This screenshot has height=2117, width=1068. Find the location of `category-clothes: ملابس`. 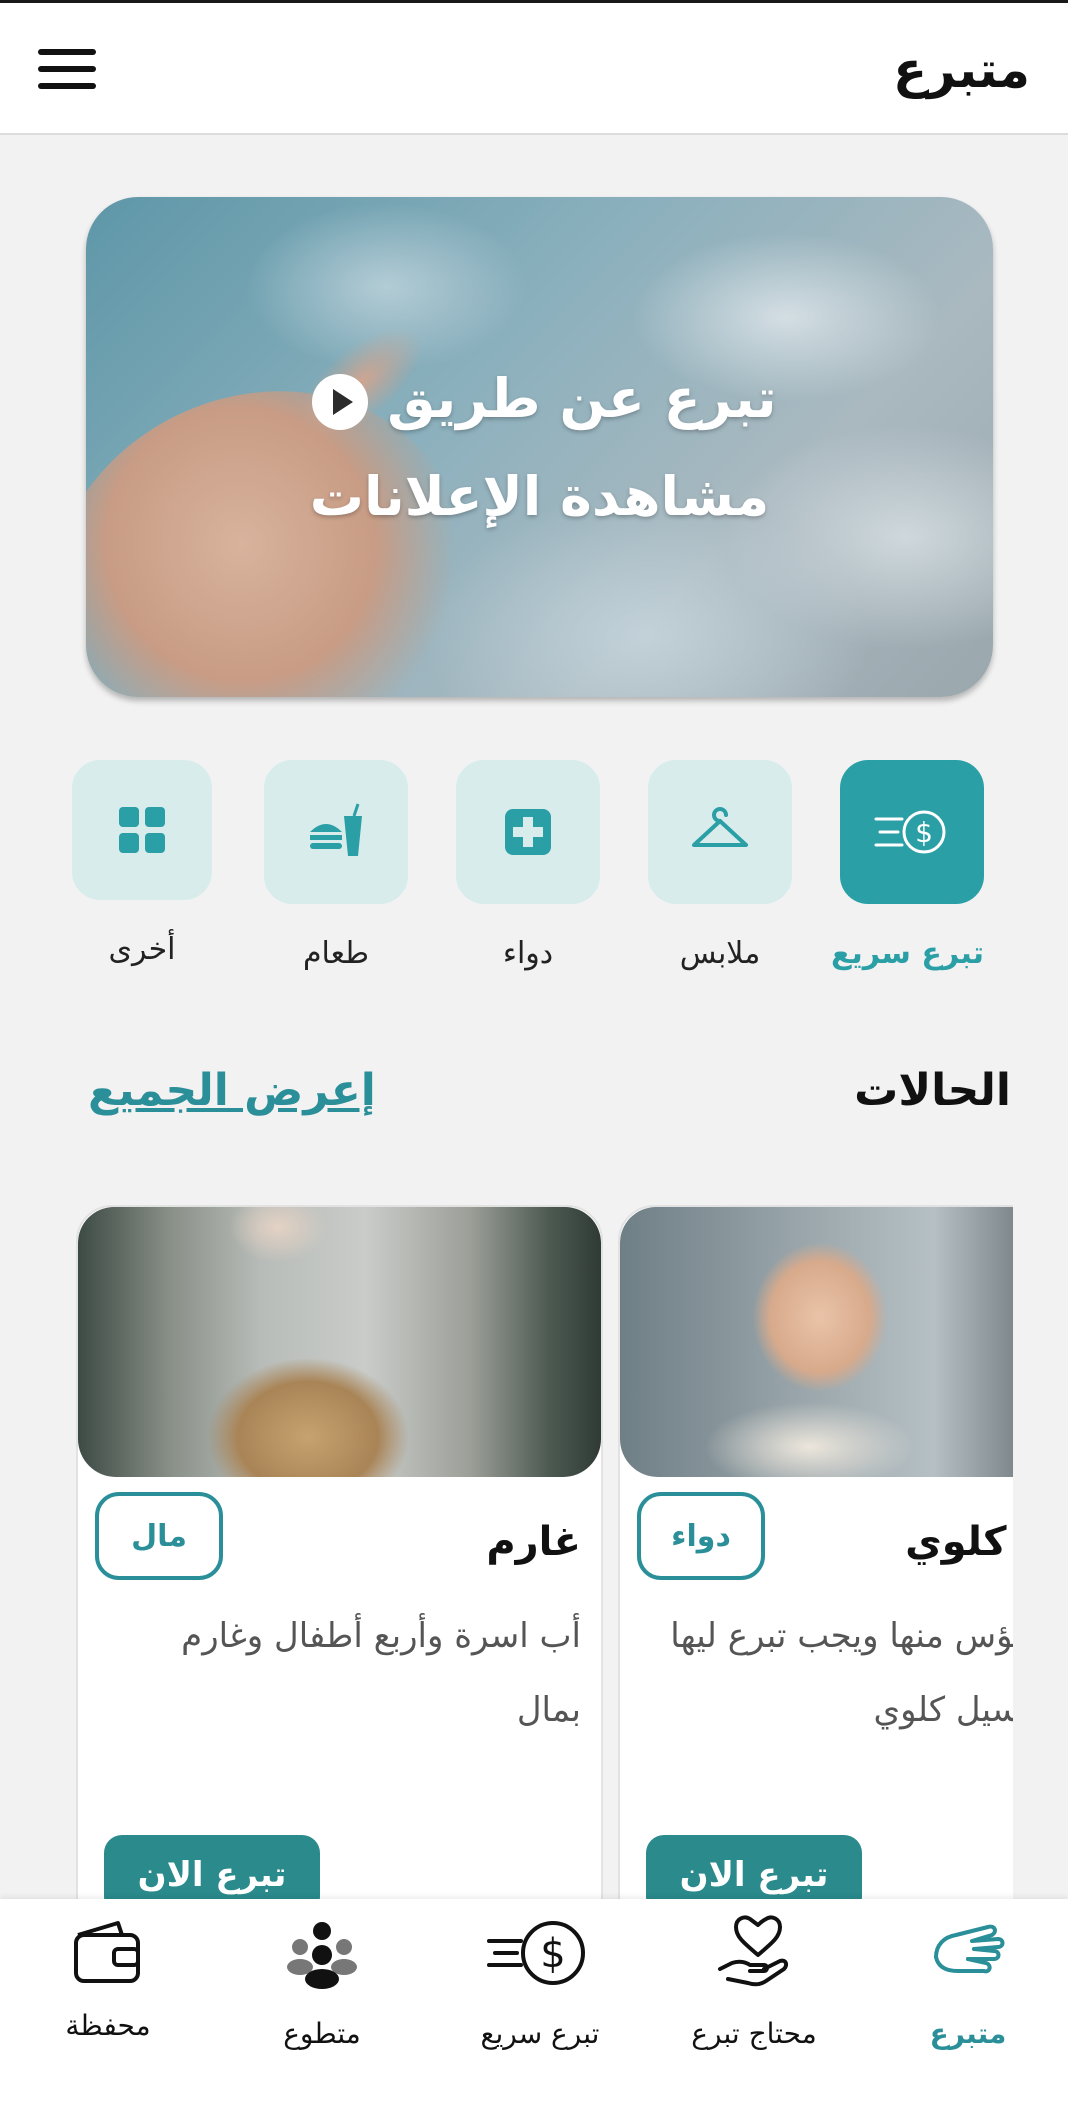

category-clothes: ملابس is located at coordinates (720, 865).